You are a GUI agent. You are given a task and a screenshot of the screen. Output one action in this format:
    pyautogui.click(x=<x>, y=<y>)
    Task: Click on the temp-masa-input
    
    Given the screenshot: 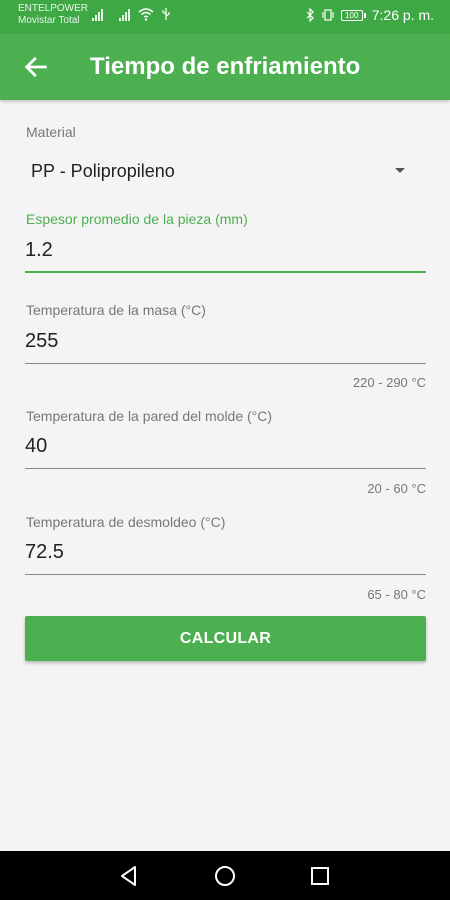 What is the action you would take?
    pyautogui.click(x=225, y=344)
    